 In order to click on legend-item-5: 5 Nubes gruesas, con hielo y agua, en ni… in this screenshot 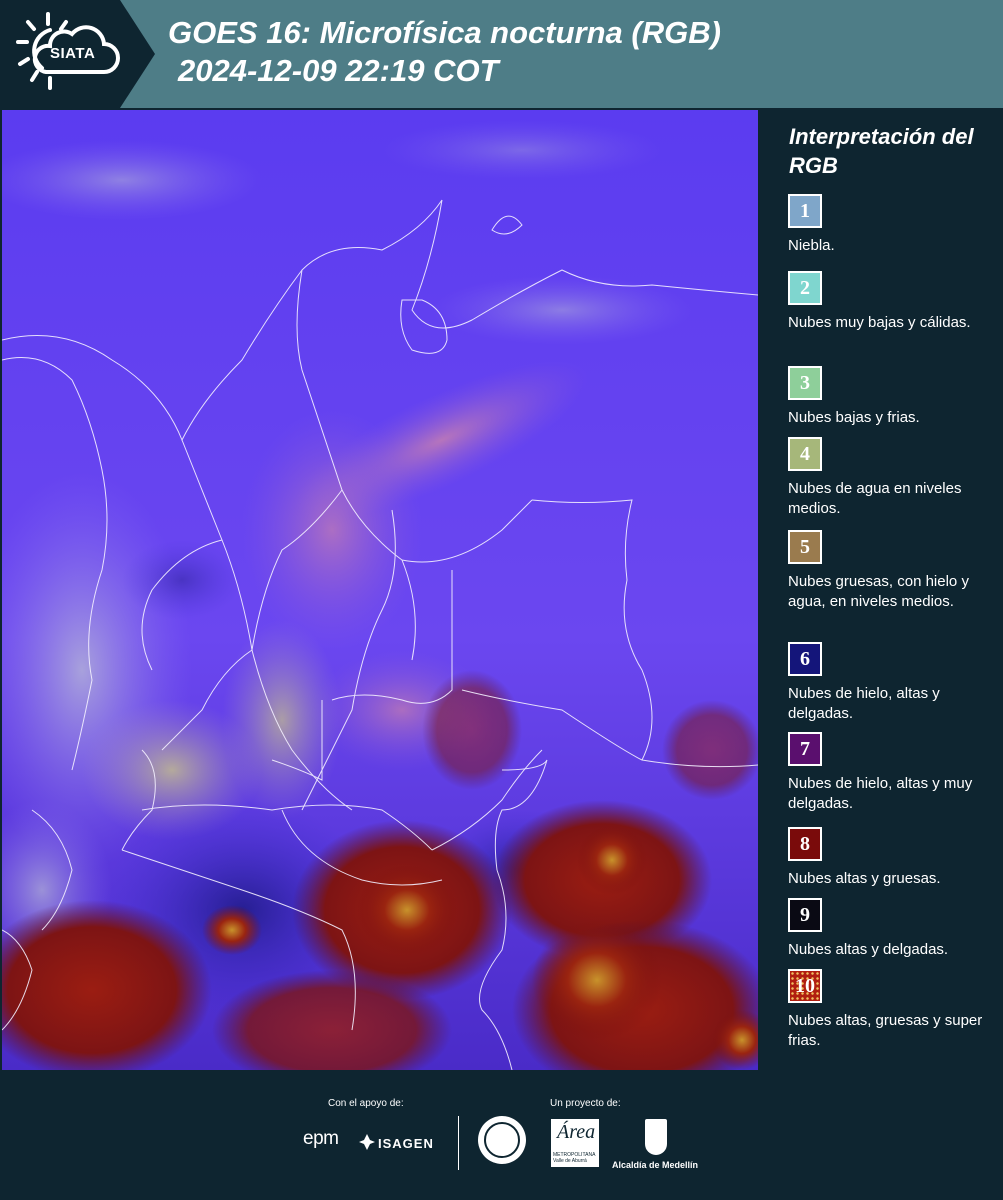, I will do `click(890, 571)`.